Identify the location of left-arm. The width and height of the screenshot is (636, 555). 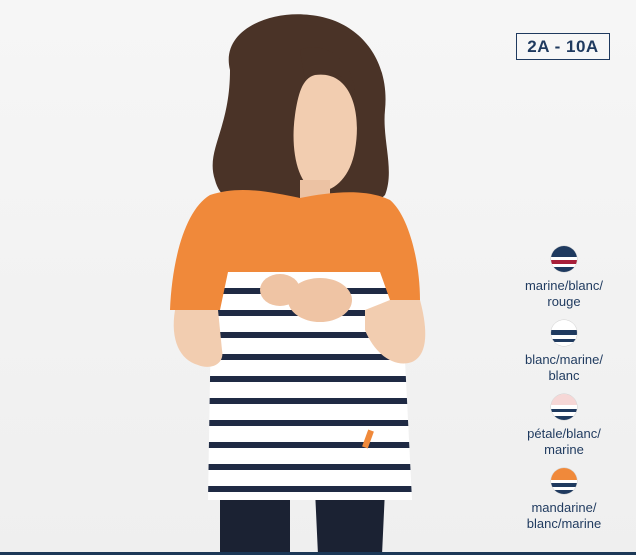
(198, 338).